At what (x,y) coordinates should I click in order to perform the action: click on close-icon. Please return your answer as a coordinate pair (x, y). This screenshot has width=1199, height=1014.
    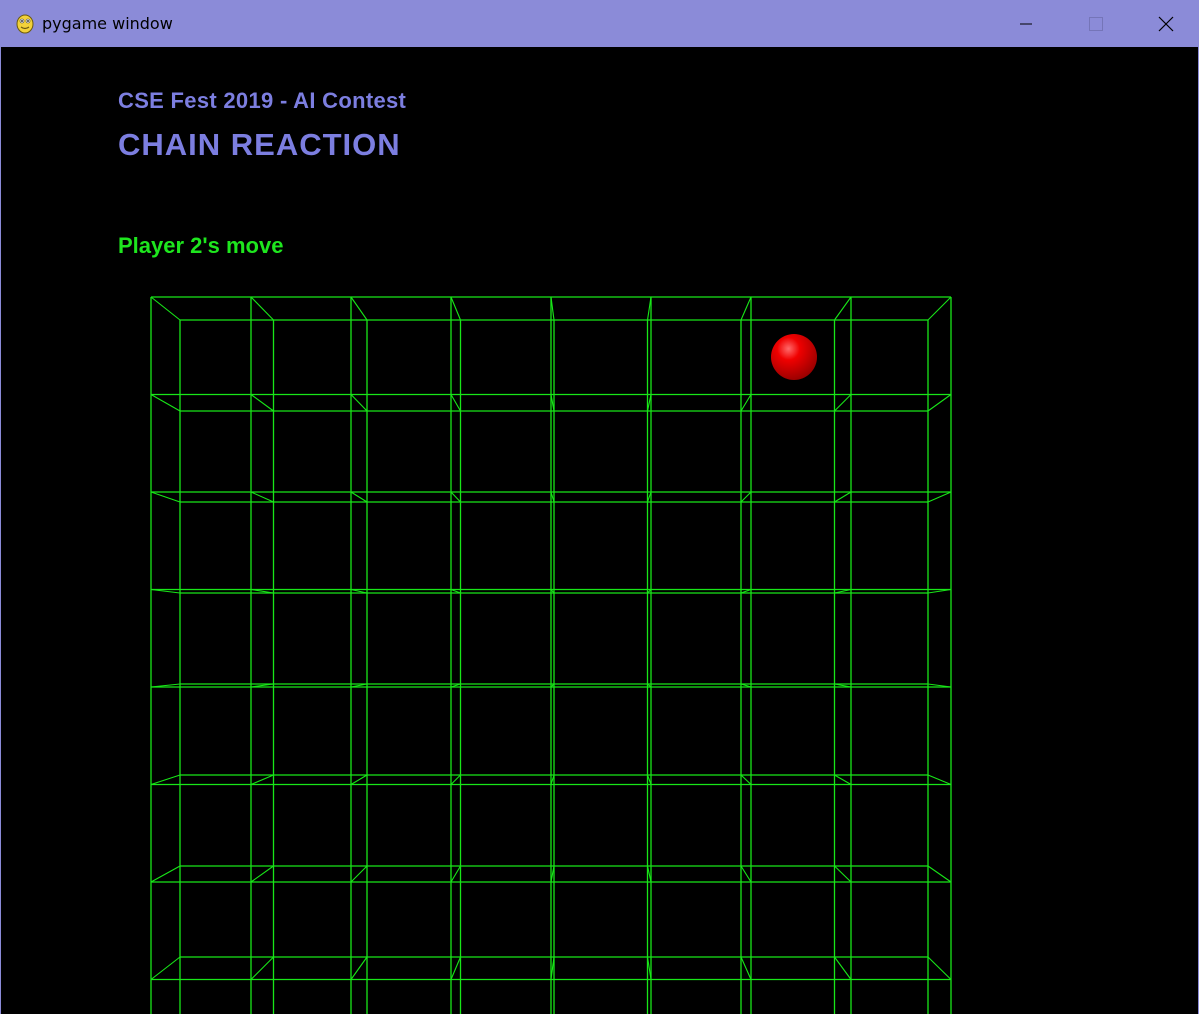
    Looking at the image, I should click on (1166, 23).